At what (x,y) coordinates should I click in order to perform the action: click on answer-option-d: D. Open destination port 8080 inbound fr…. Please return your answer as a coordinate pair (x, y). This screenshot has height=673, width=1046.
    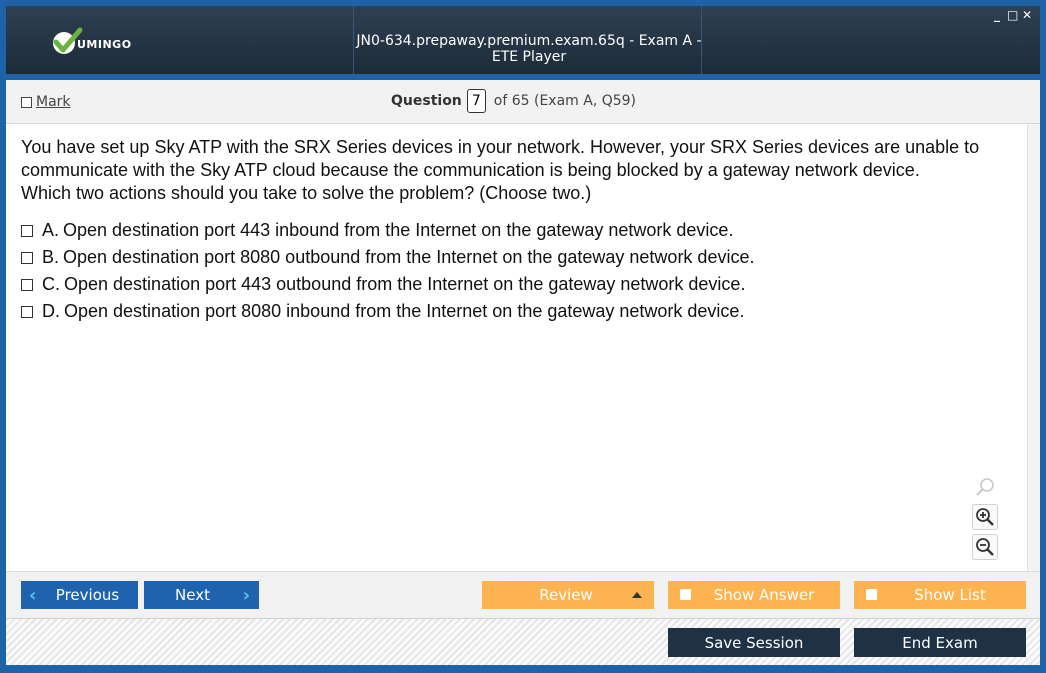
    Looking at the image, I should click on (516, 311).